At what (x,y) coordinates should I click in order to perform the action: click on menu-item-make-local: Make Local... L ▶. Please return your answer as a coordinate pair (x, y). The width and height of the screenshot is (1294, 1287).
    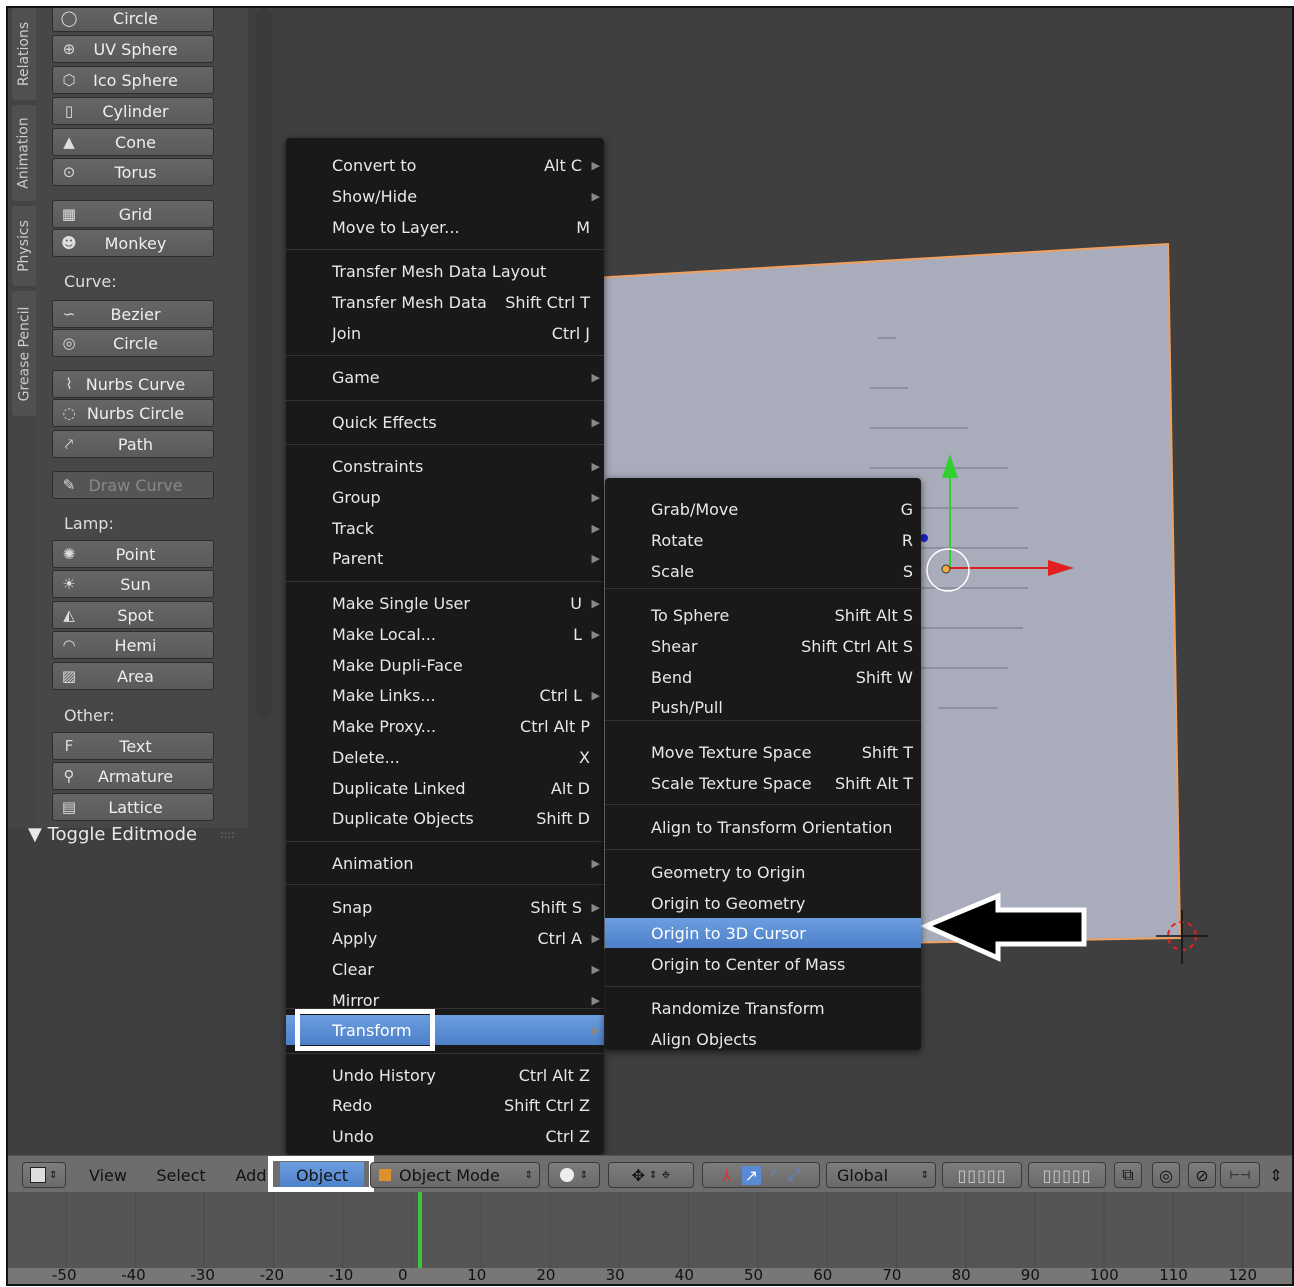
    Looking at the image, I should click on (445, 634).